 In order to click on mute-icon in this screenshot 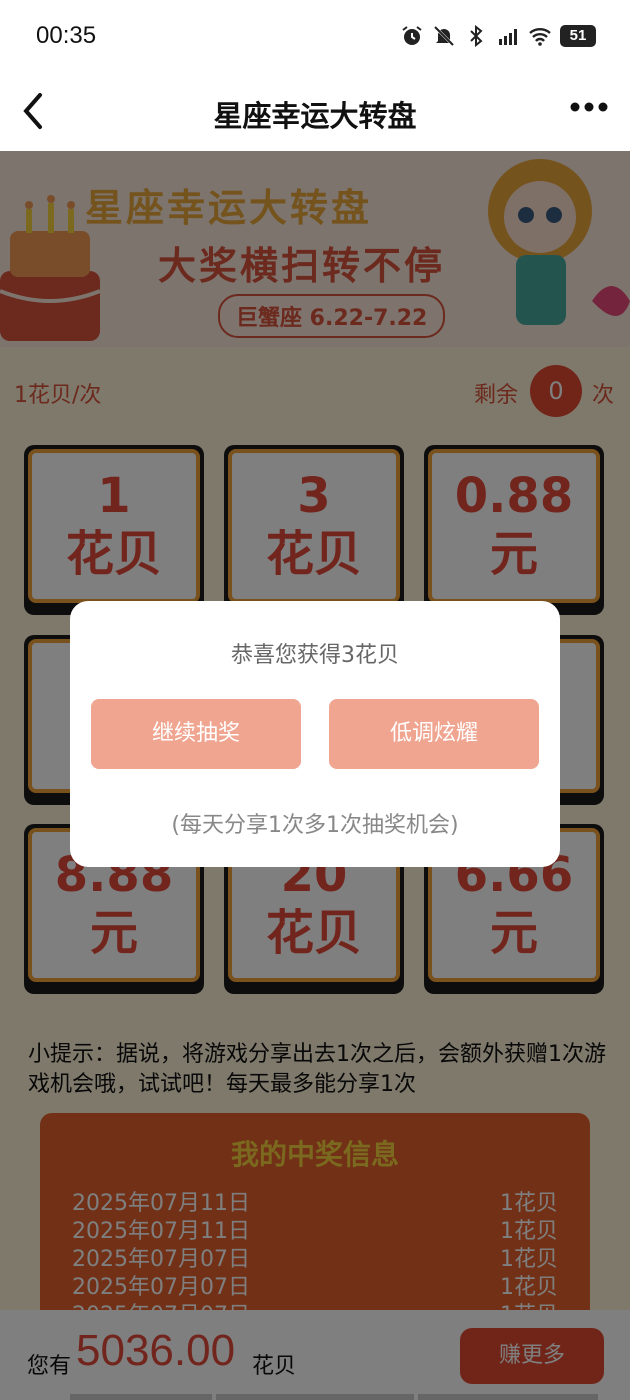, I will do `click(444, 36)`.